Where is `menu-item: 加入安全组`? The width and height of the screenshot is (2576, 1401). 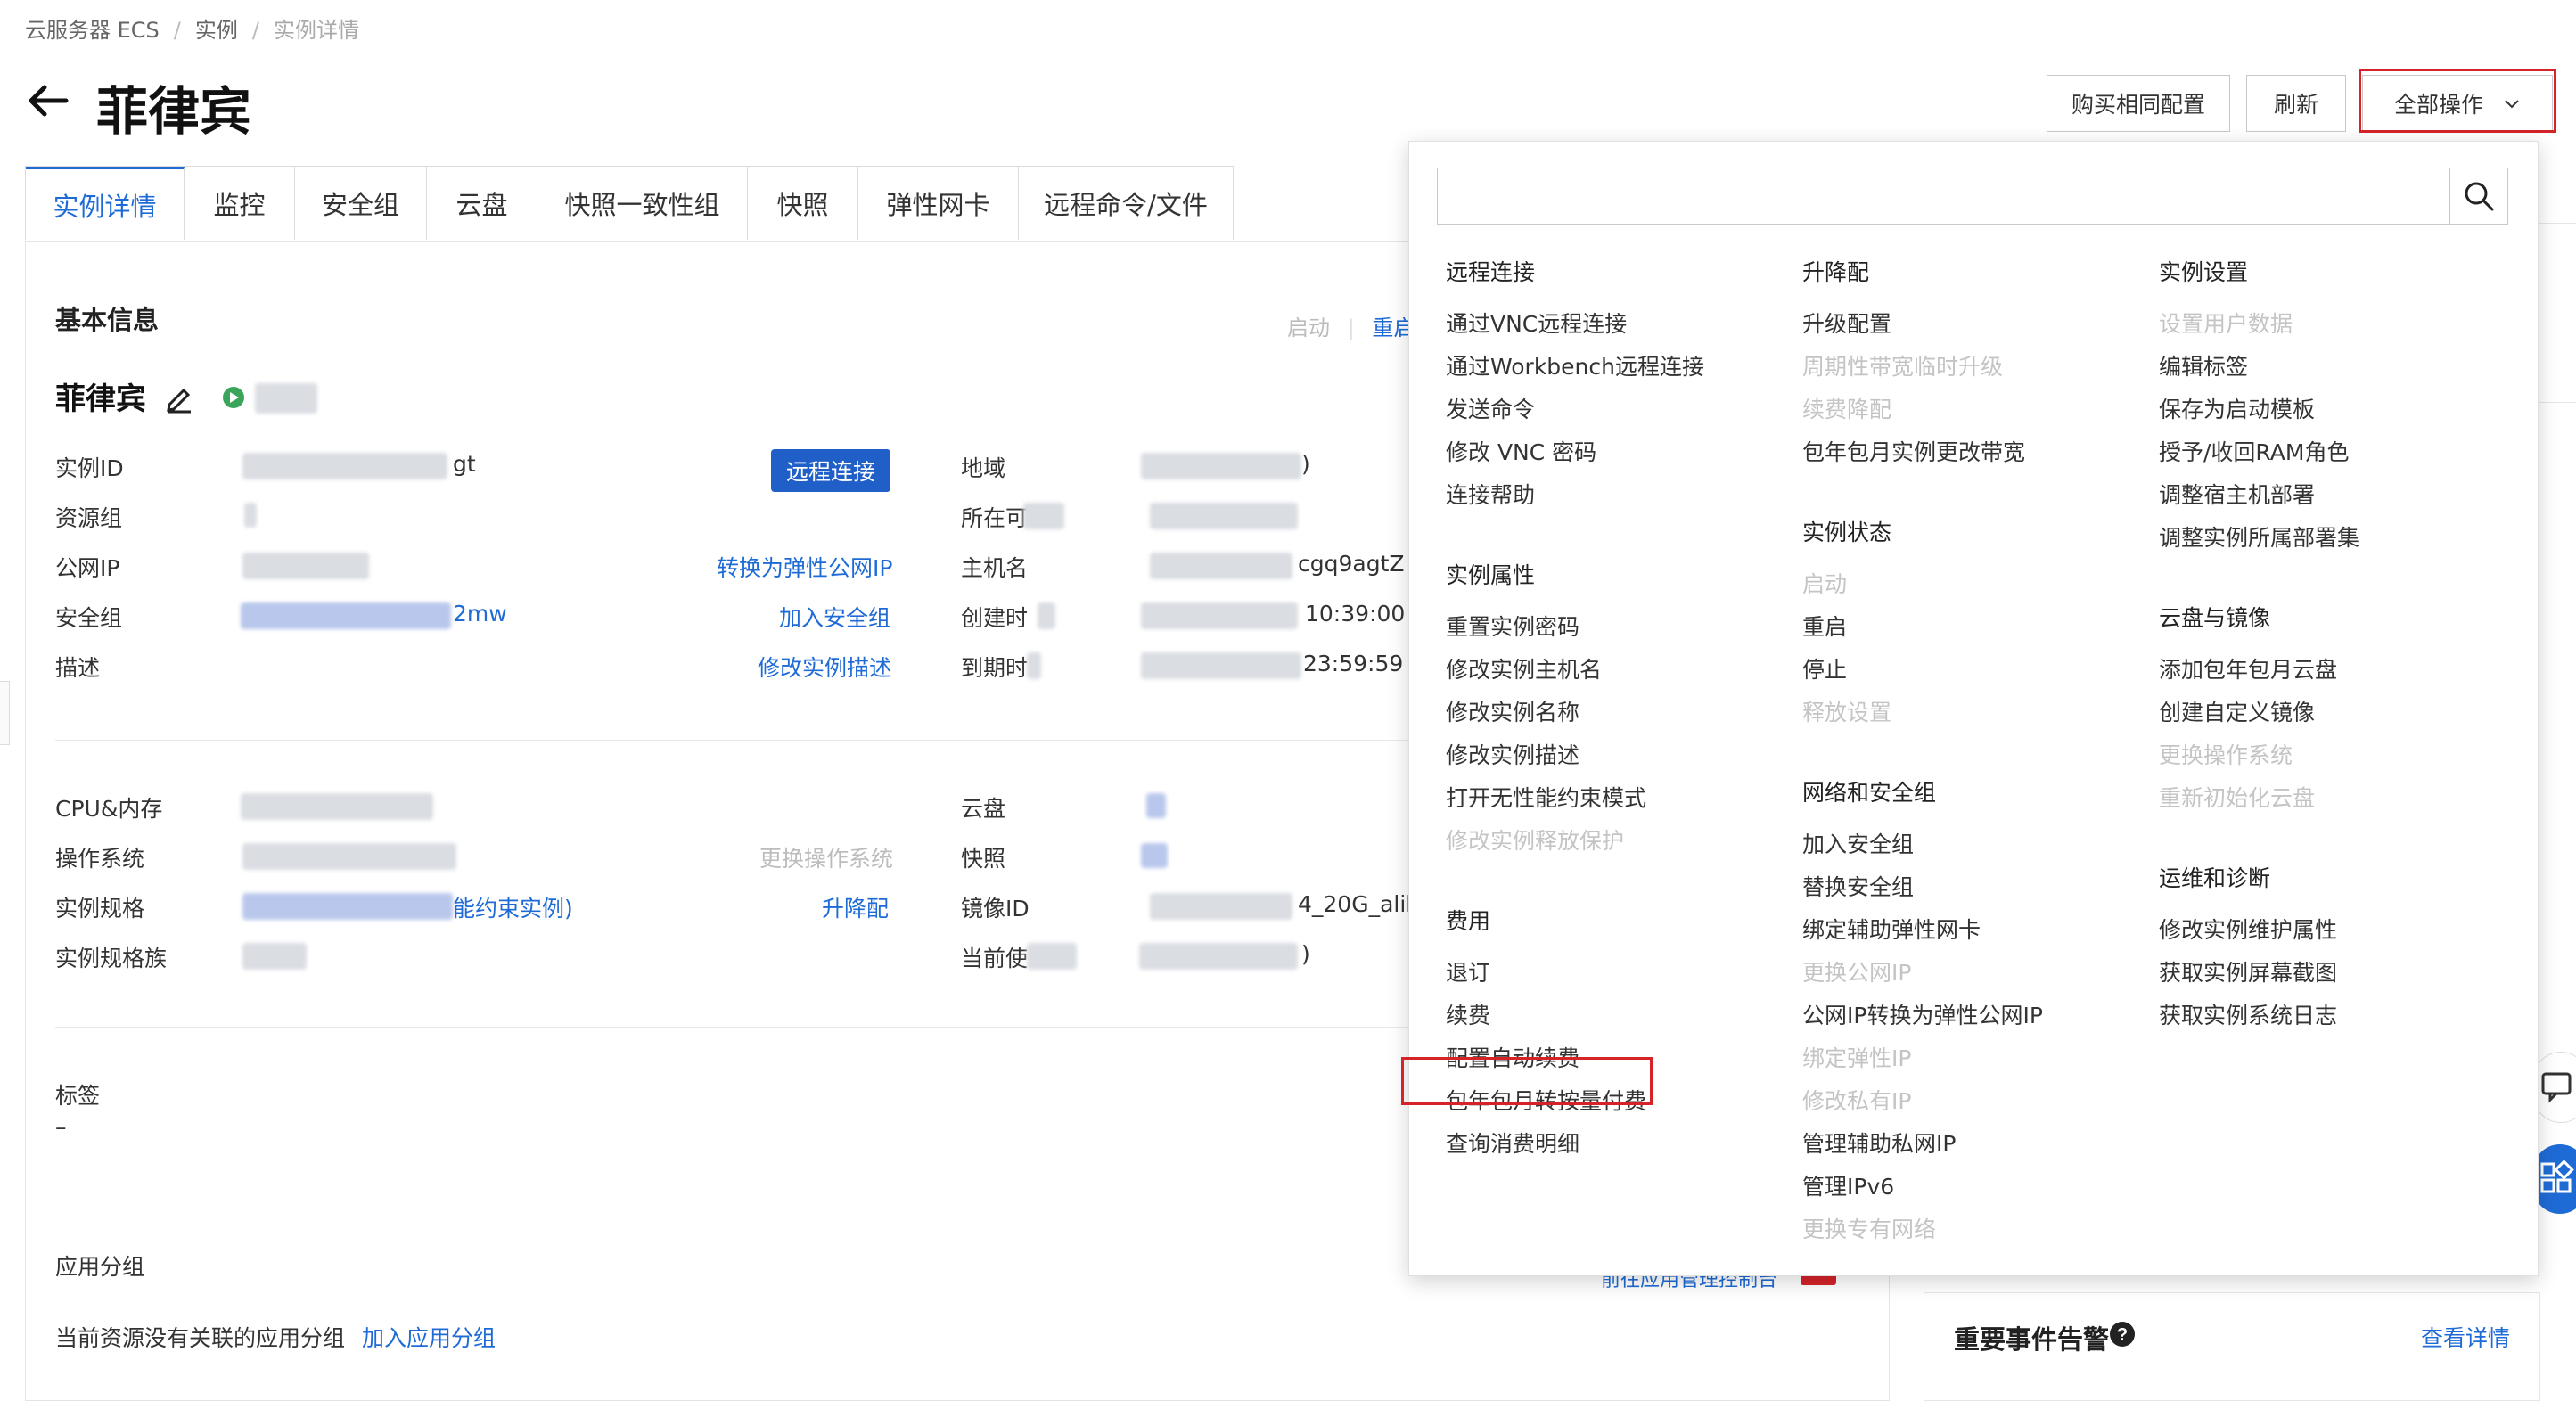 menu-item: 加入安全组 is located at coordinates (1858, 843).